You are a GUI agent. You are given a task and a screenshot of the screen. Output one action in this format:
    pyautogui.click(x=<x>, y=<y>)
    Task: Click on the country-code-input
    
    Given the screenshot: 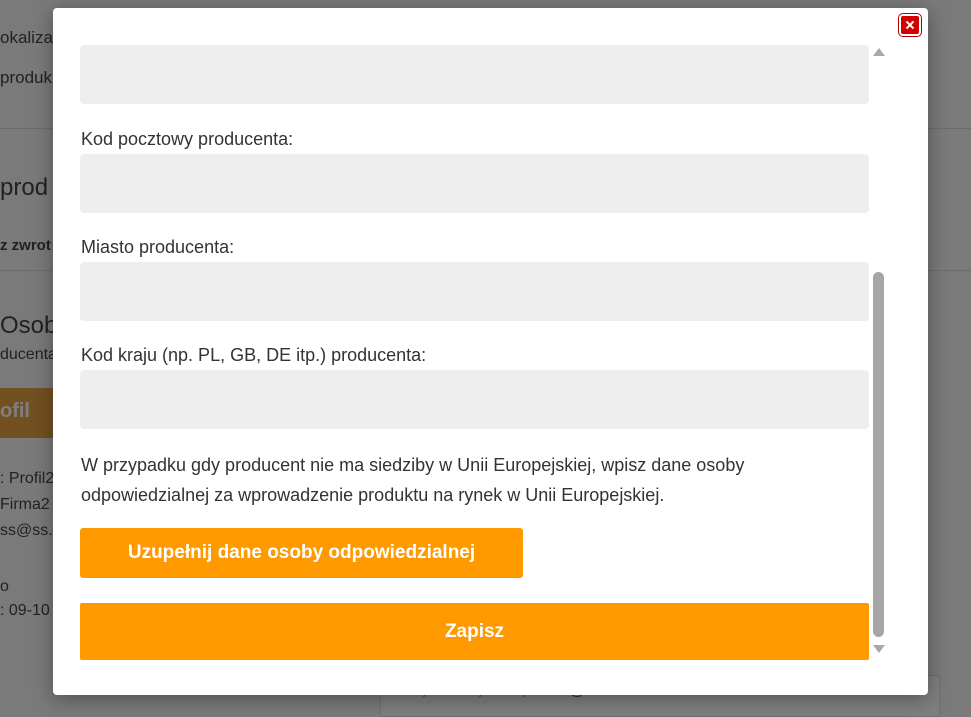 What is the action you would take?
    pyautogui.click(x=474, y=399)
    